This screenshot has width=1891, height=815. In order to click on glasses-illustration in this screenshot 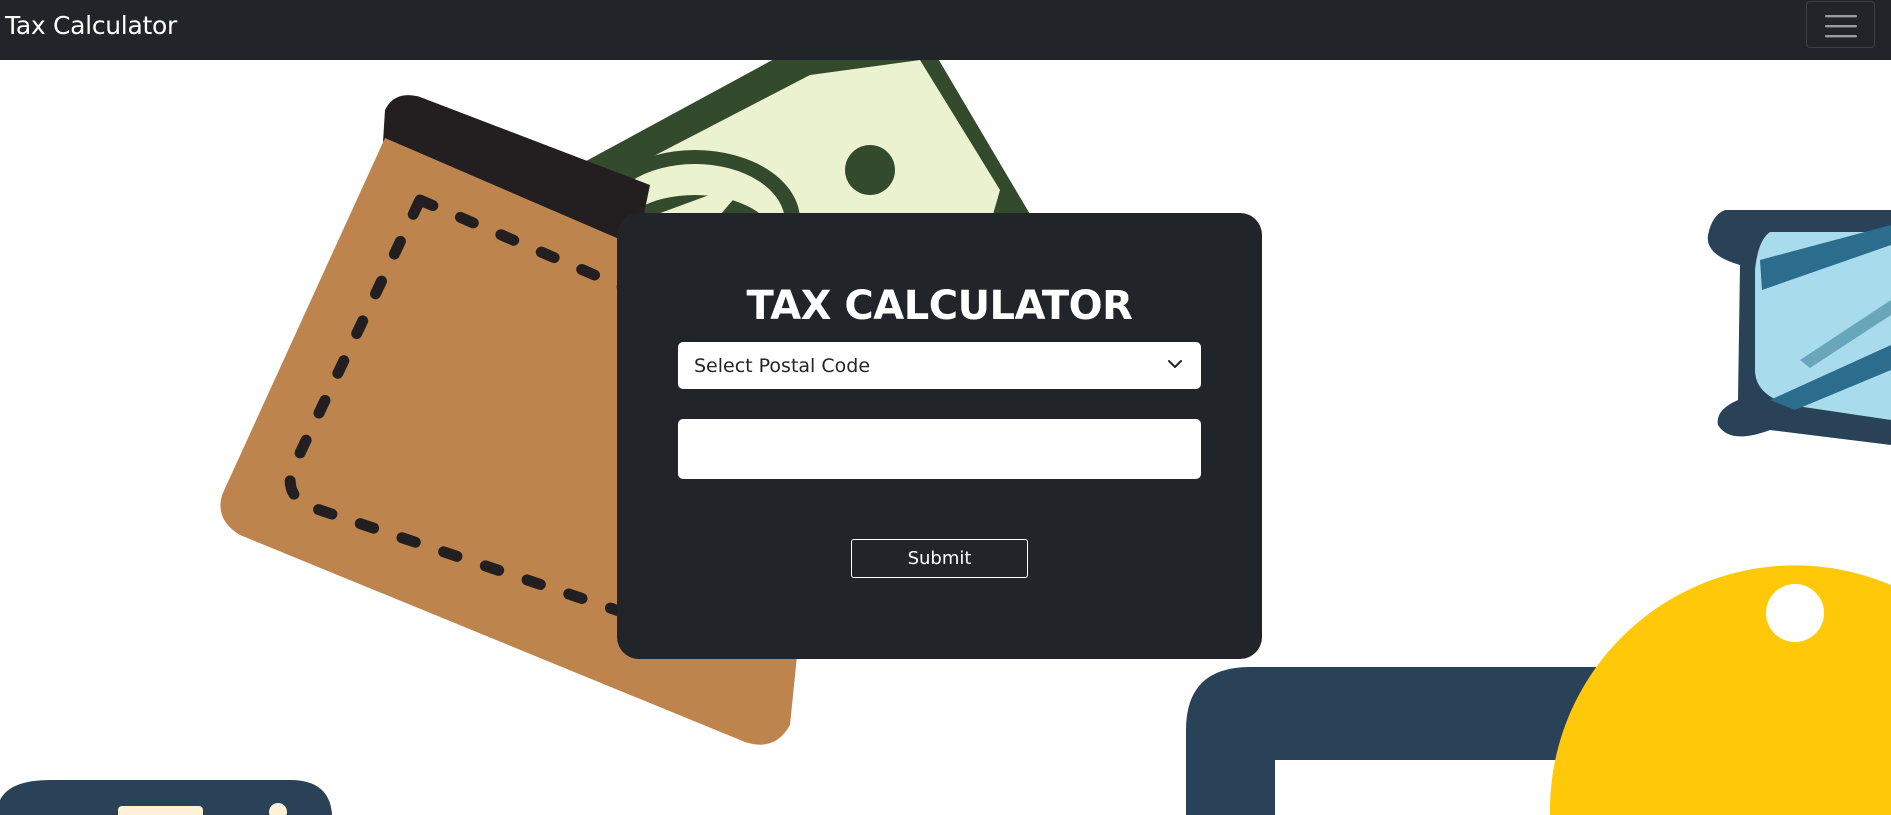, I will do `click(1799, 327)`.